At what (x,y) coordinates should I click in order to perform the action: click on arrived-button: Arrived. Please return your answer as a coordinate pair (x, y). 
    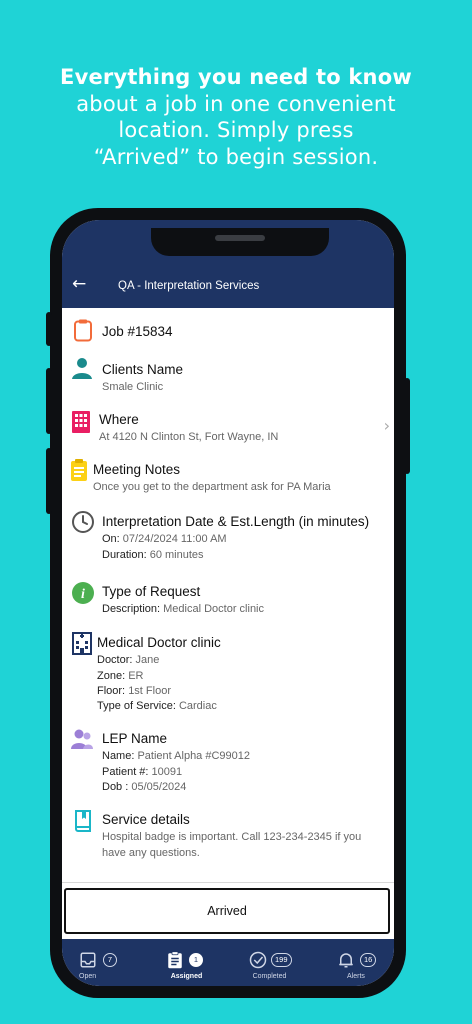
    Looking at the image, I should click on (227, 911).